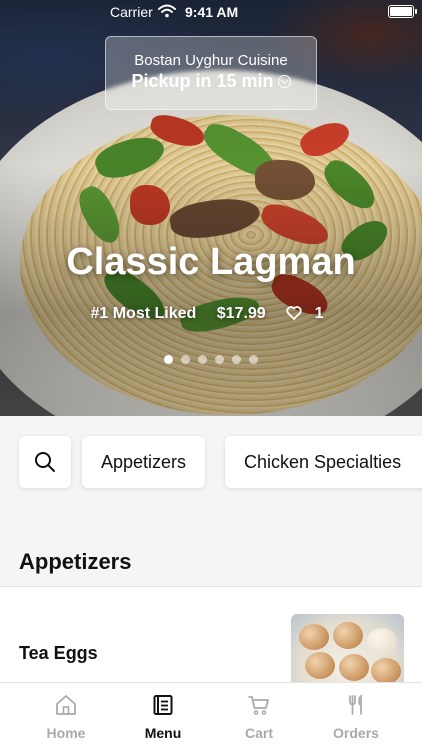 Image resolution: width=422 pixels, height=750 pixels. Describe the element at coordinates (75, 561) in the screenshot. I see `section-title: Appetizers` at that location.